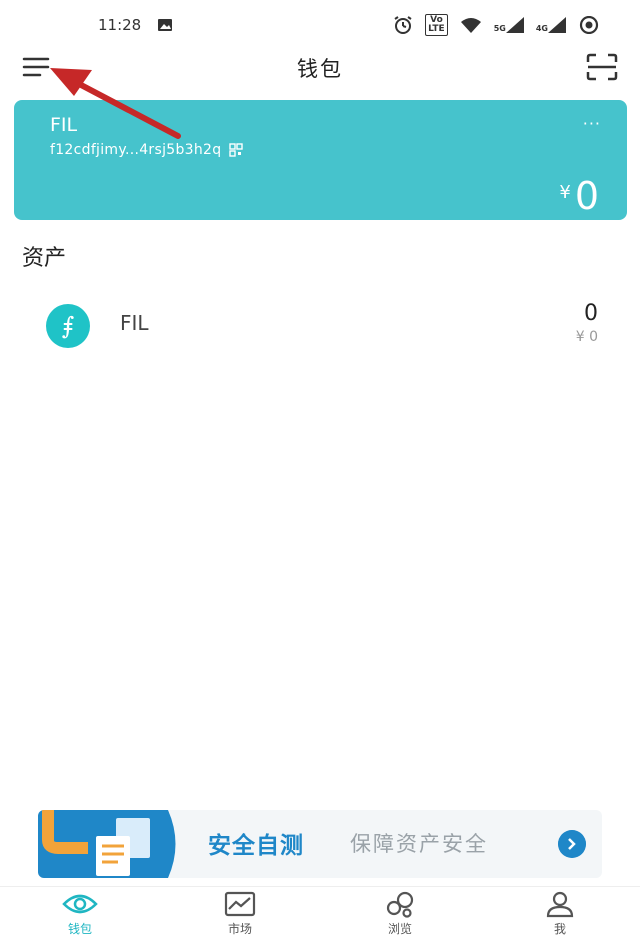  I want to click on filecoin-icon: ⨎, so click(68, 326).